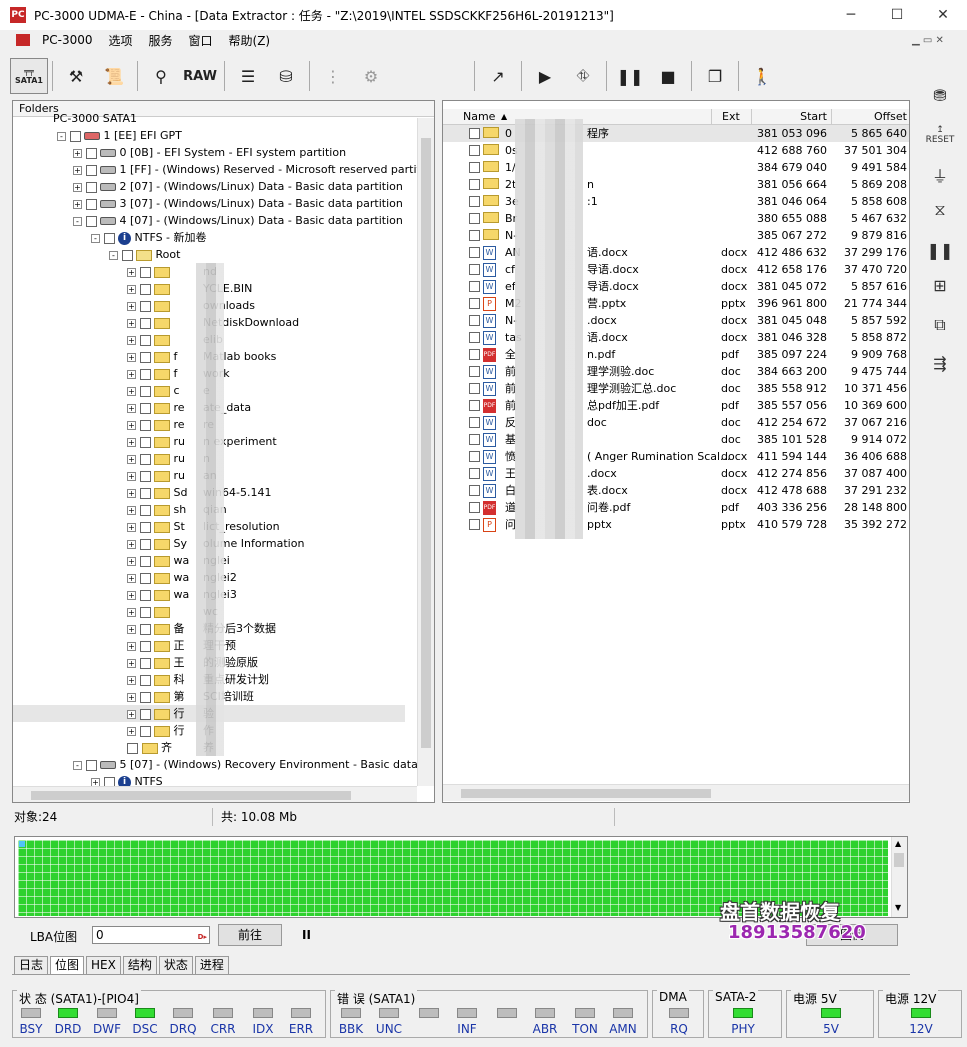 The height and width of the screenshot is (1047, 967). Describe the element at coordinates (676, 405) in the screenshot. I see `file-row: PDF 前总pdf加王.pdf pdf 385 557 056 10 369 600` at that location.